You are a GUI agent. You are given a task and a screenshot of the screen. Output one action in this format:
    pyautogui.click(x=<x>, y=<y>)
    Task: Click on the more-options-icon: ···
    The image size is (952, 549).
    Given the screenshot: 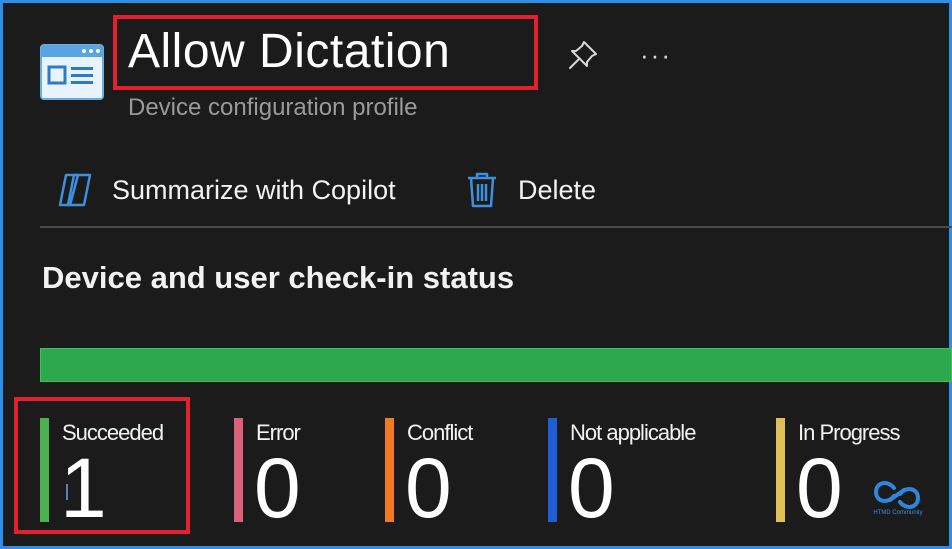 What is the action you would take?
    pyautogui.click(x=658, y=55)
    